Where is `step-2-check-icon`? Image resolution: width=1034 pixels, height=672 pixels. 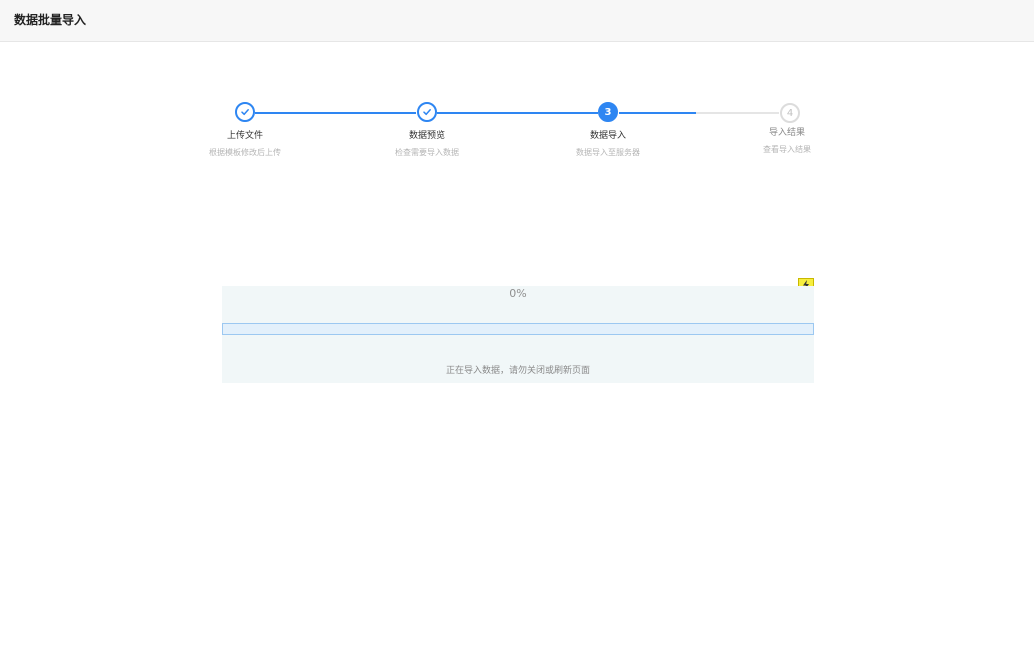
step-2-check-icon is located at coordinates (427, 112).